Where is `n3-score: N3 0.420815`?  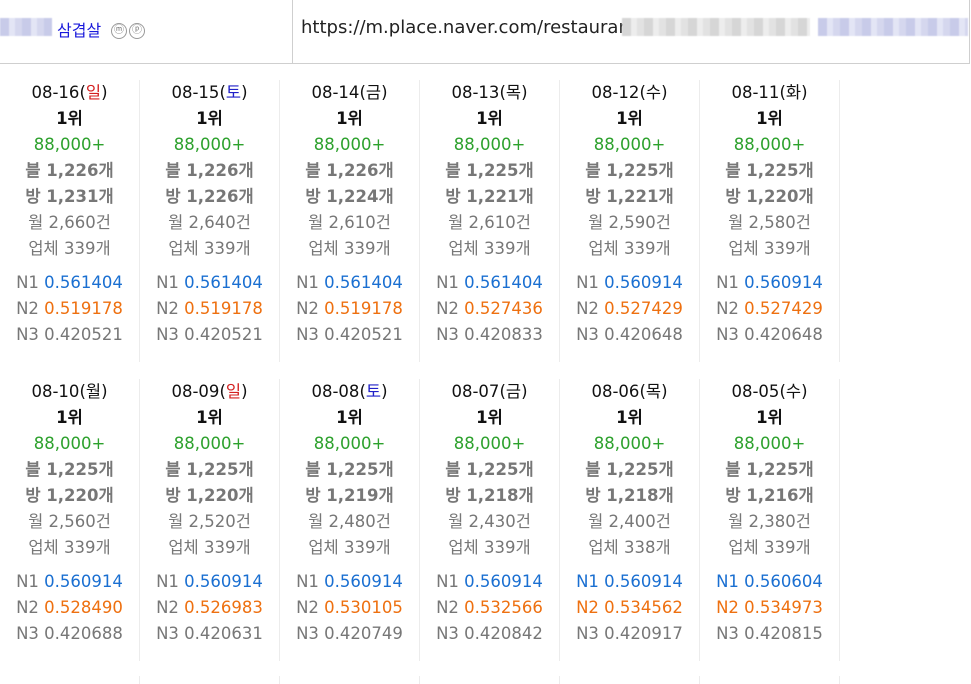
n3-score: N3 0.420815 is located at coordinates (769, 633).